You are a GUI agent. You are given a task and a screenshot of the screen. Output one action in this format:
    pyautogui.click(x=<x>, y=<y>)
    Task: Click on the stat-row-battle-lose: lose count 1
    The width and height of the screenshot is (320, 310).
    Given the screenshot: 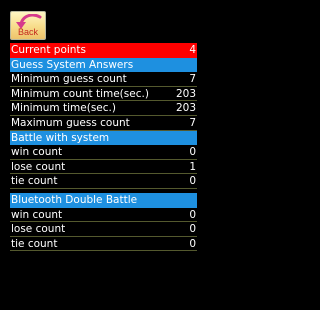 What is the action you would take?
    pyautogui.click(x=103, y=167)
    